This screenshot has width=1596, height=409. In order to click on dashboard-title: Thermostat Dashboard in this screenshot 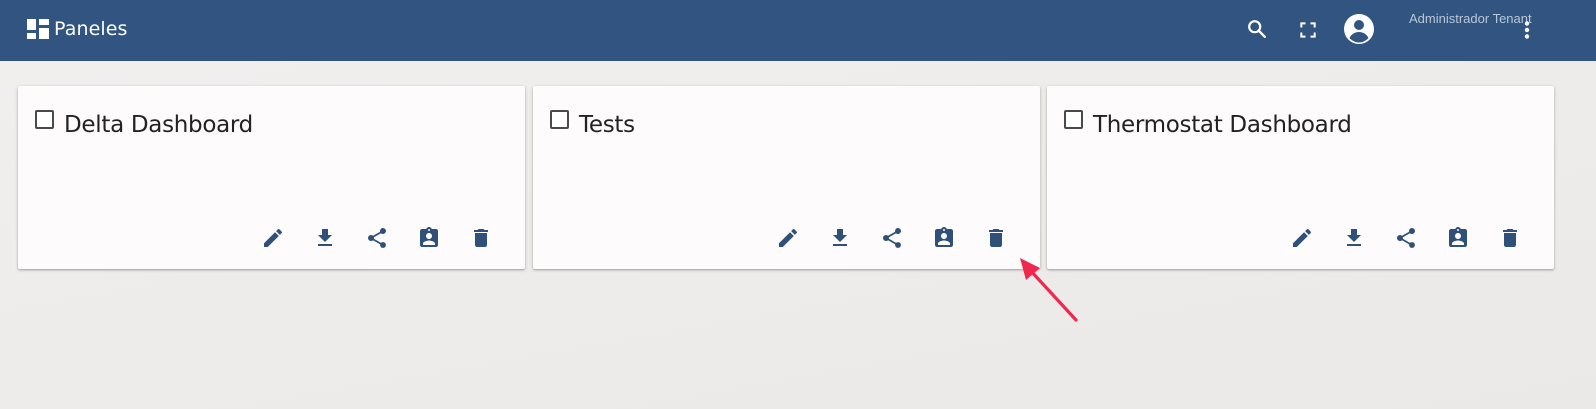, I will do `click(1222, 125)`.